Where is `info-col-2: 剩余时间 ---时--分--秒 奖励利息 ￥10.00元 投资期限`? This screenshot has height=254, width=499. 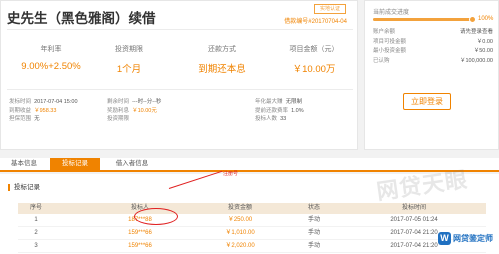 info-col-2: 剩余时间 ---时--分--秒 奖励利息 ￥10.00元 投资期限 is located at coordinates (134, 111).